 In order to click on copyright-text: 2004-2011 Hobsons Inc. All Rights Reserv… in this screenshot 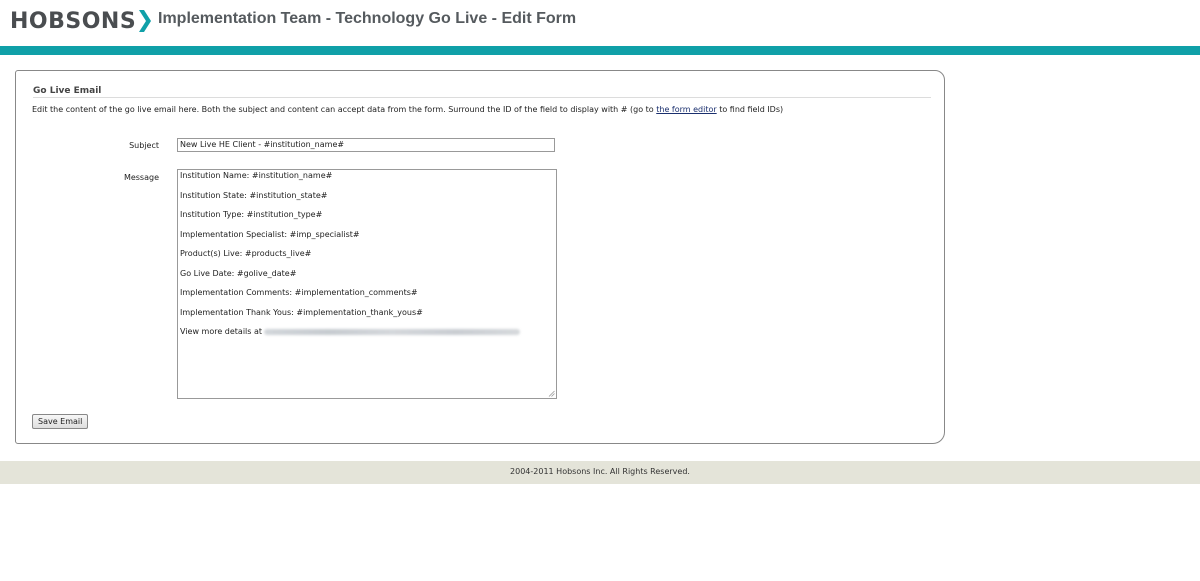, I will do `click(600, 471)`.